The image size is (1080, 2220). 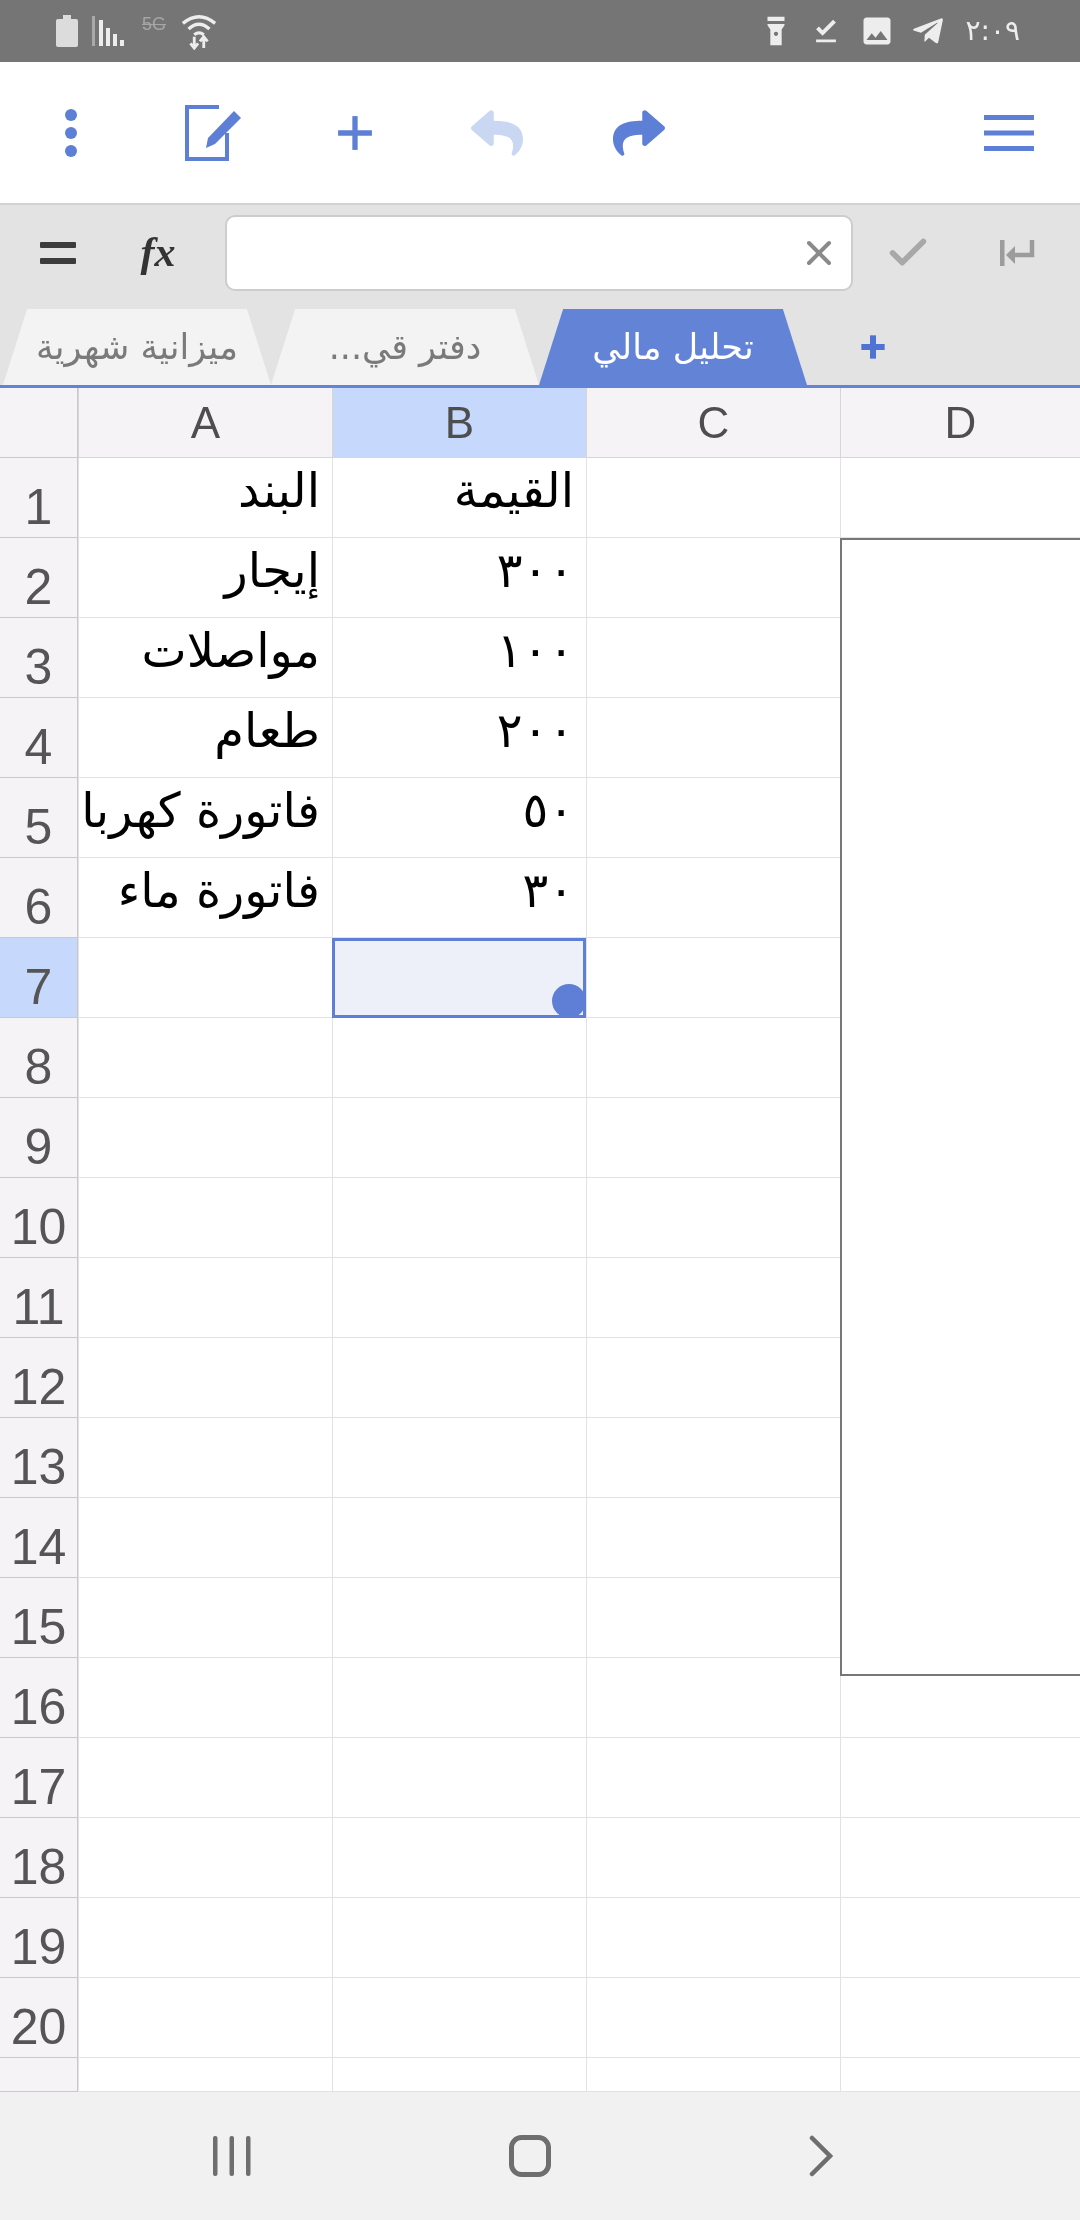 What do you see at coordinates (39, 578) in the screenshot?
I see `row-header: 2` at bounding box center [39, 578].